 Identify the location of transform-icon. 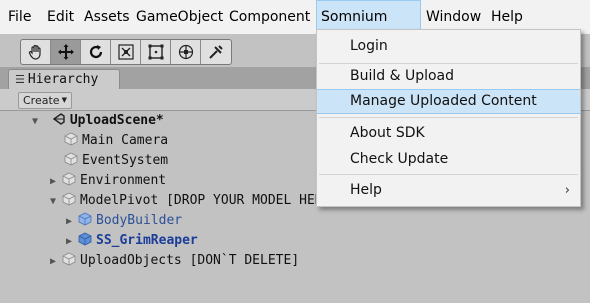
(185, 52).